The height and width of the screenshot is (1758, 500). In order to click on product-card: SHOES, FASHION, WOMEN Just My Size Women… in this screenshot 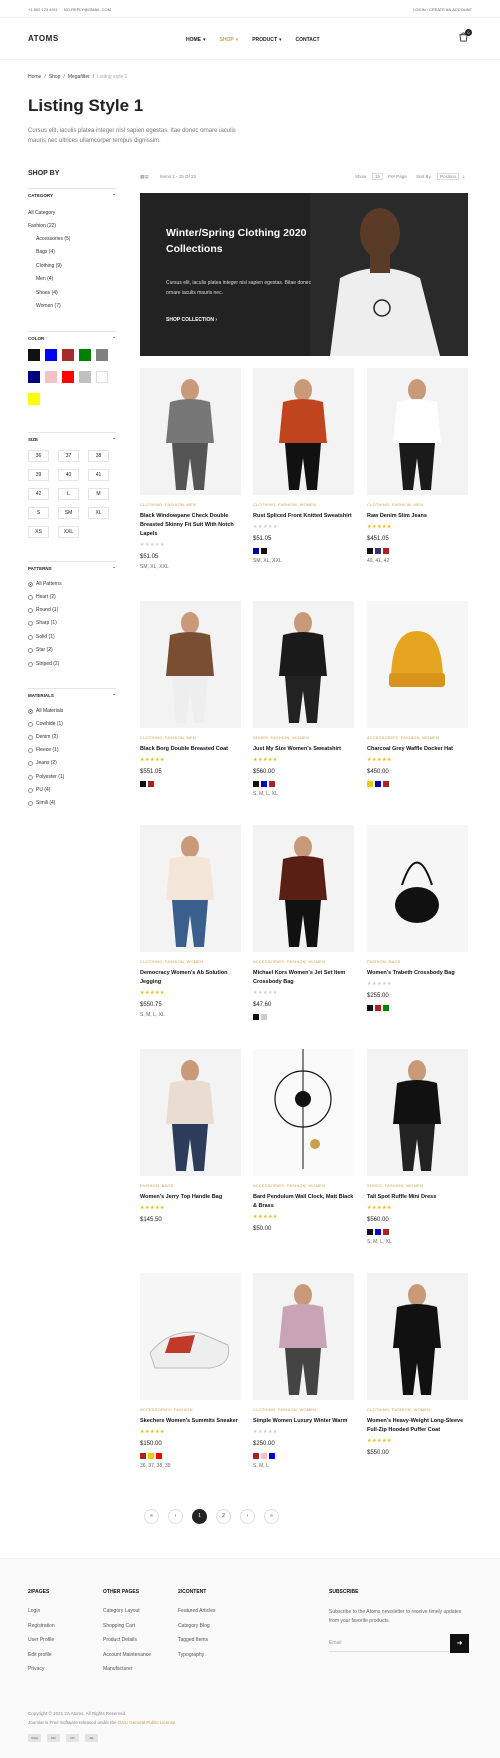, I will do `click(303, 699)`.